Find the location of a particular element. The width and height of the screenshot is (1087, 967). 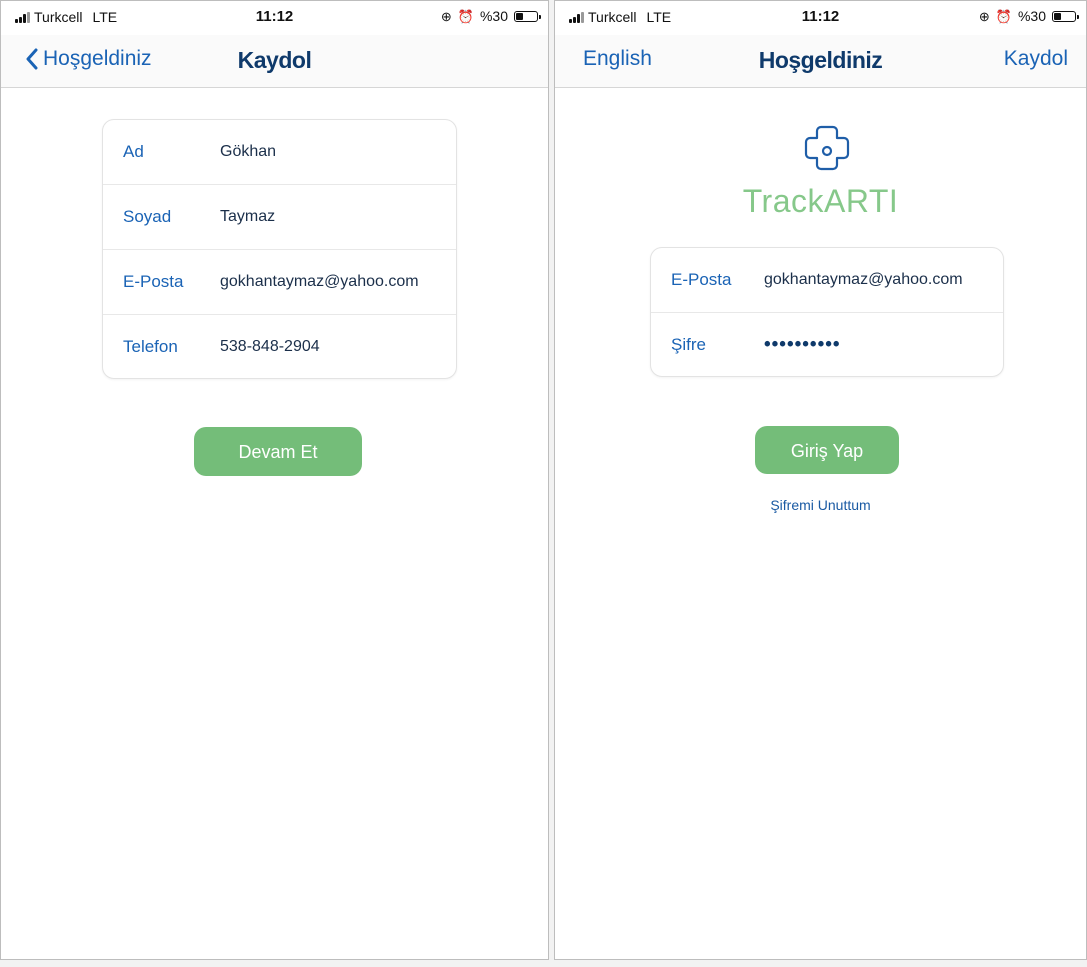

navigation-bar: Hoşgeldiniz Kaydol is located at coordinates (274, 61).